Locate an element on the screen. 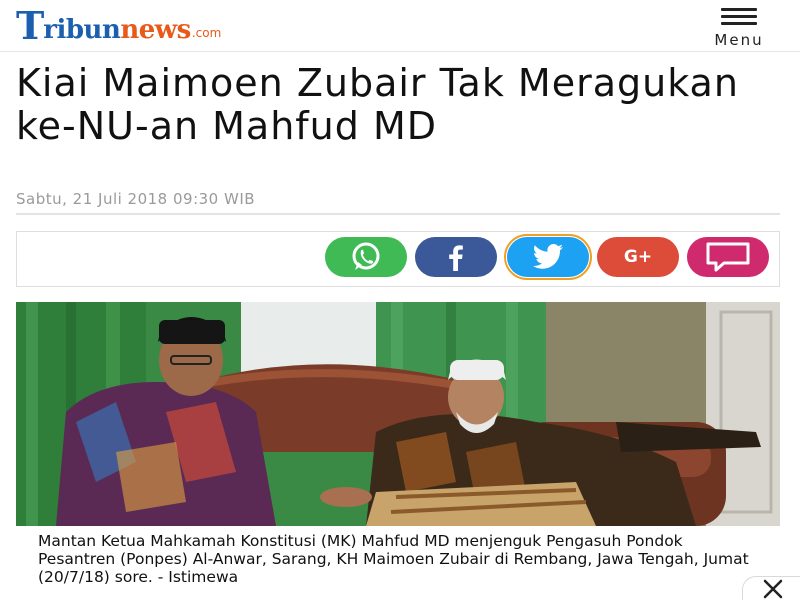 This screenshot has height=600, width=800. share-bar: G+ is located at coordinates (398, 259).